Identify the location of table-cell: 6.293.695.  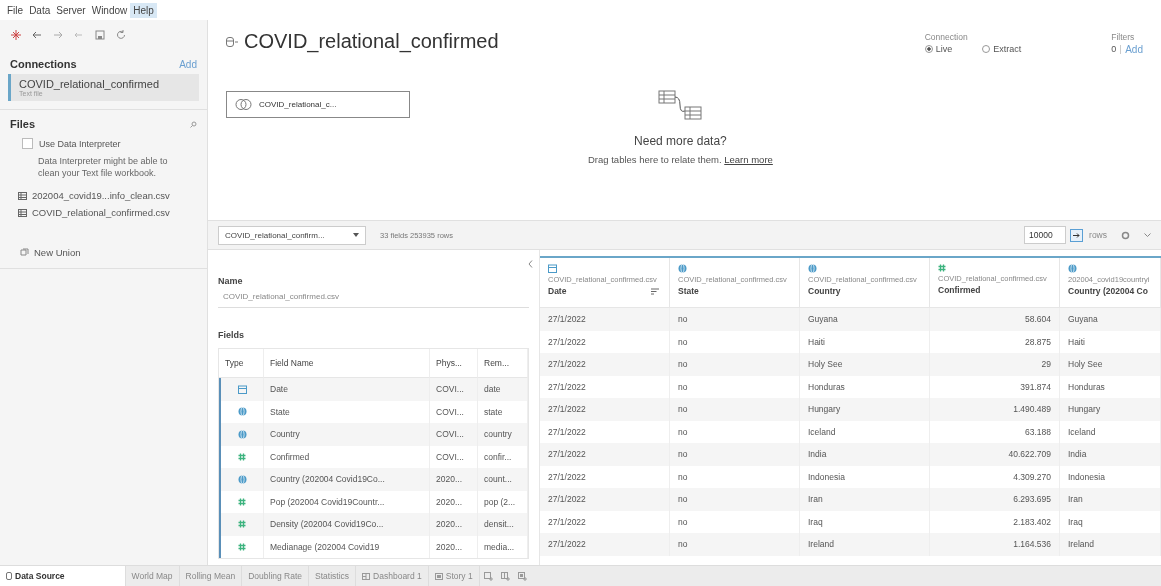
(995, 499).